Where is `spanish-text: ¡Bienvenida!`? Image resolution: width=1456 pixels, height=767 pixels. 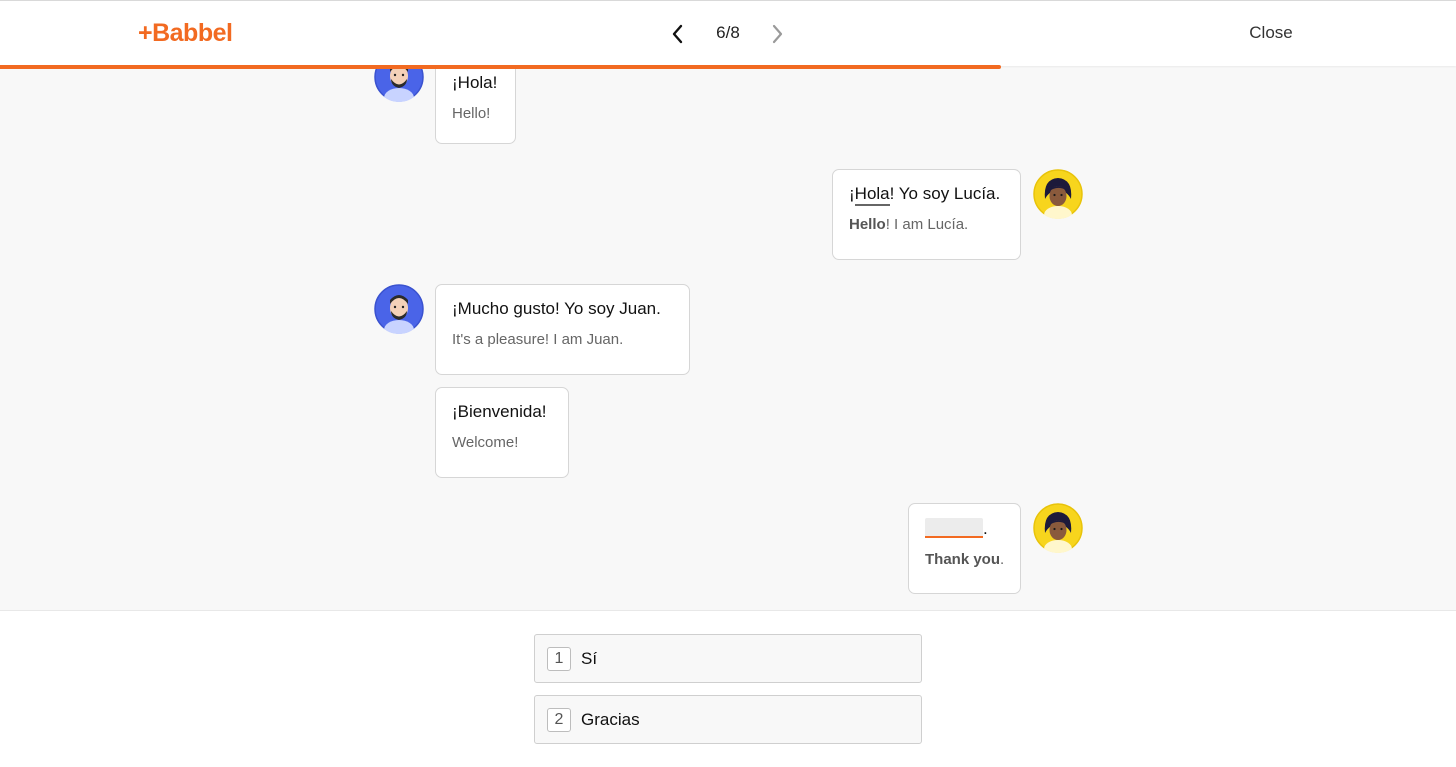 spanish-text: ¡Bienvenida! is located at coordinates (499, 411).